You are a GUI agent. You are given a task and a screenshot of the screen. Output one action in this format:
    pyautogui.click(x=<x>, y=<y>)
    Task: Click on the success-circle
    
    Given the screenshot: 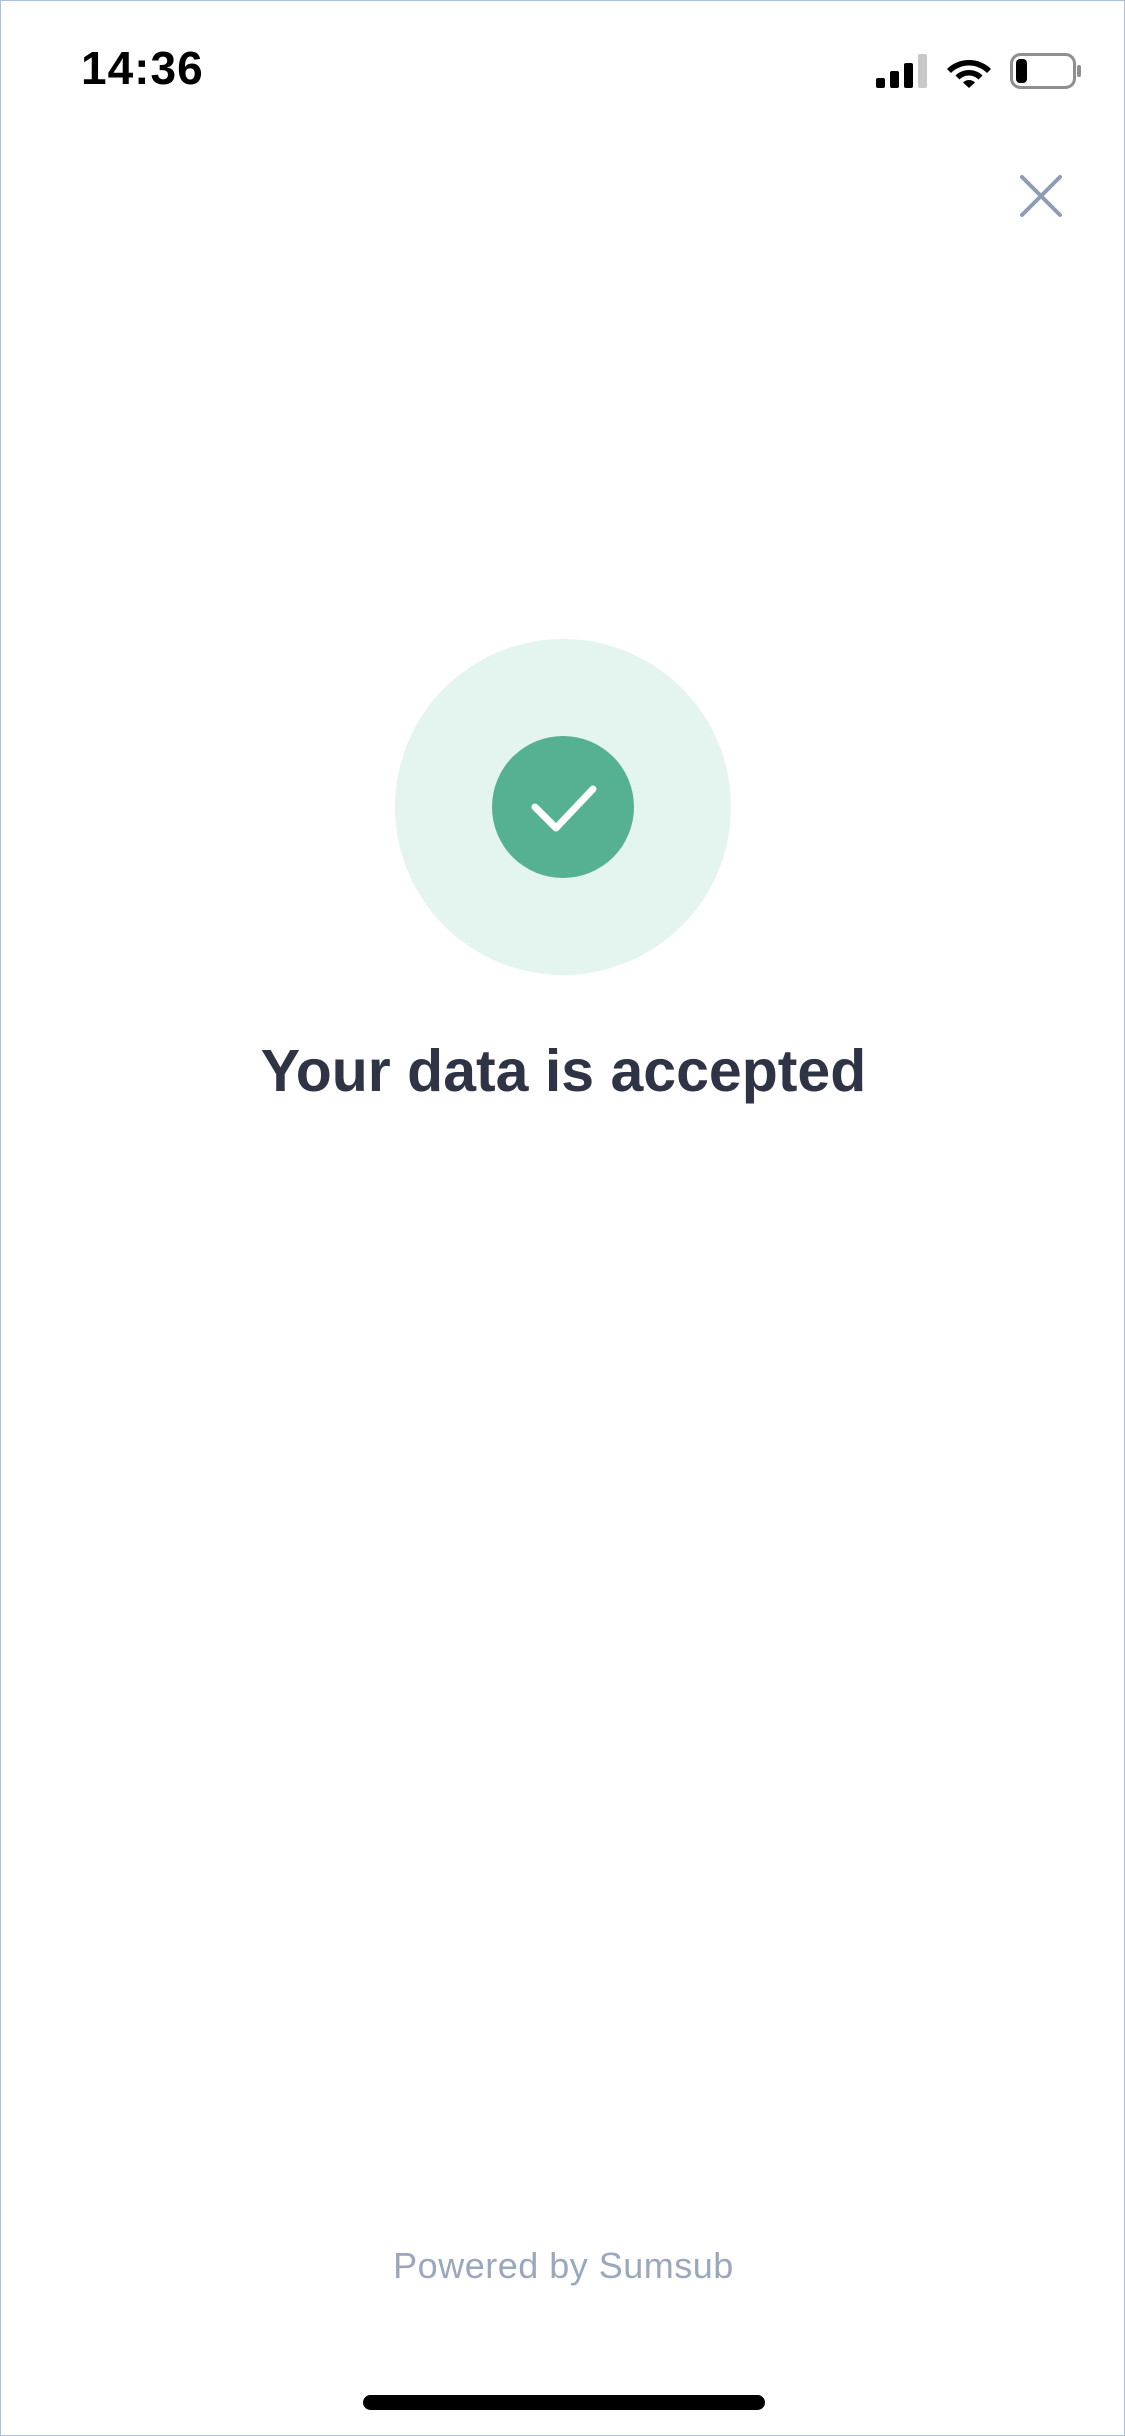 What is the action you would take?
    pyautogui.click(x=563, y=807)
    